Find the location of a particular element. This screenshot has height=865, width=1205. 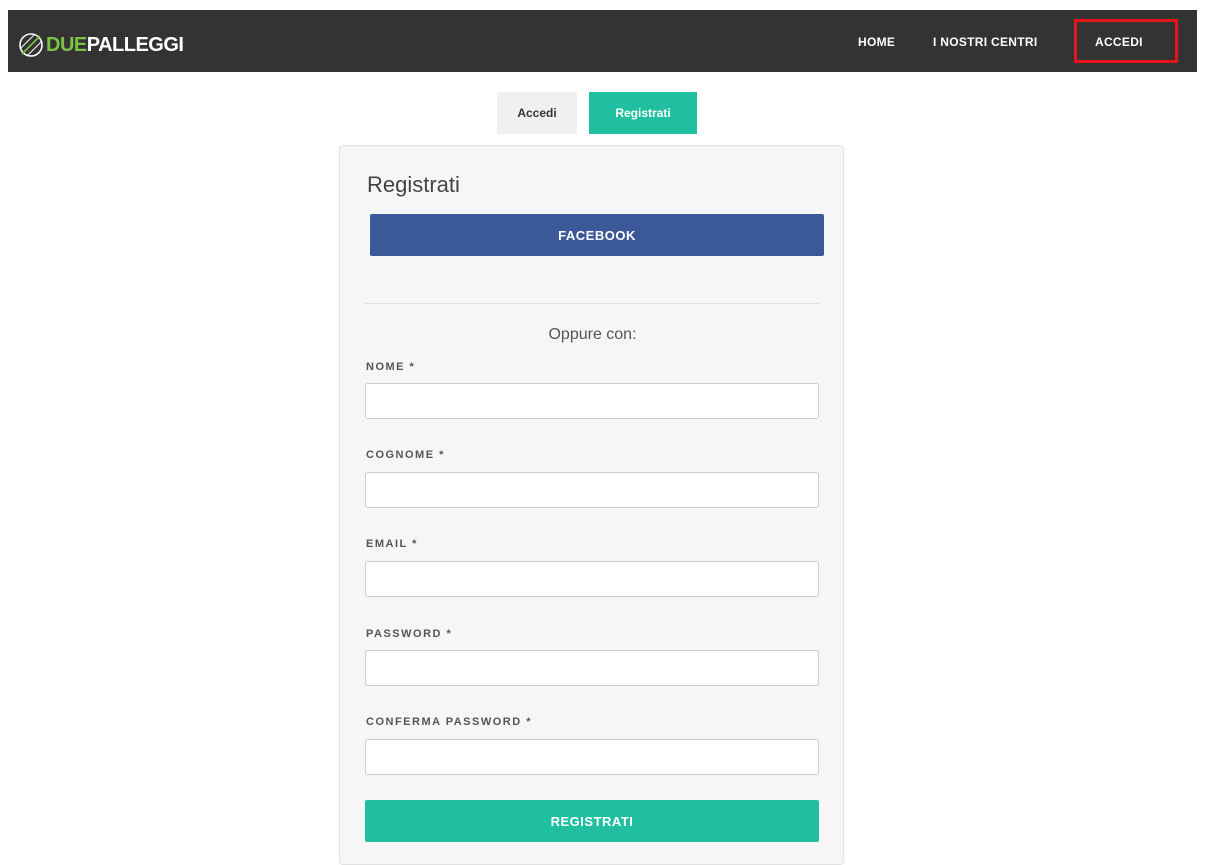

registrati-submit-button: REGISTRATI is located at coordinates (592, 821).